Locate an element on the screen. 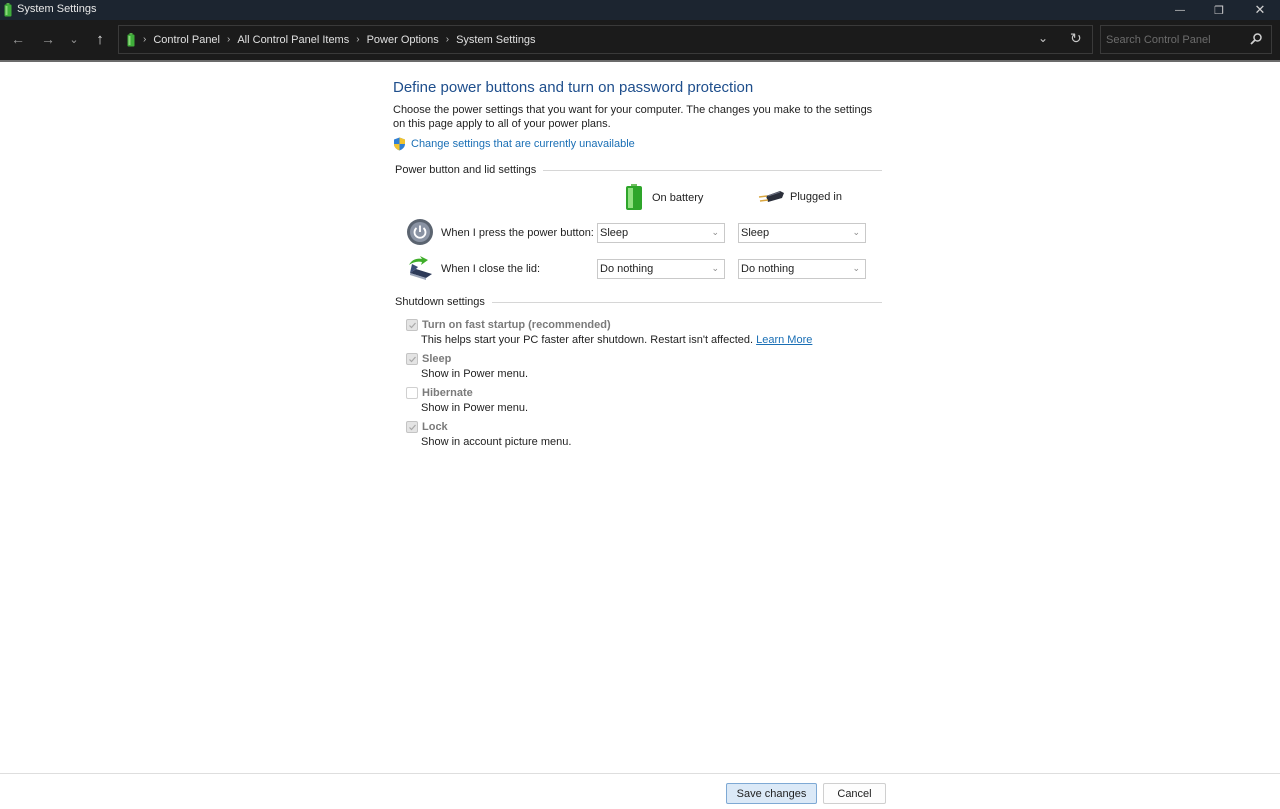 The height and width of the screenshot is (809, 1280). power-button-icon is located at coordinates (420, 232).